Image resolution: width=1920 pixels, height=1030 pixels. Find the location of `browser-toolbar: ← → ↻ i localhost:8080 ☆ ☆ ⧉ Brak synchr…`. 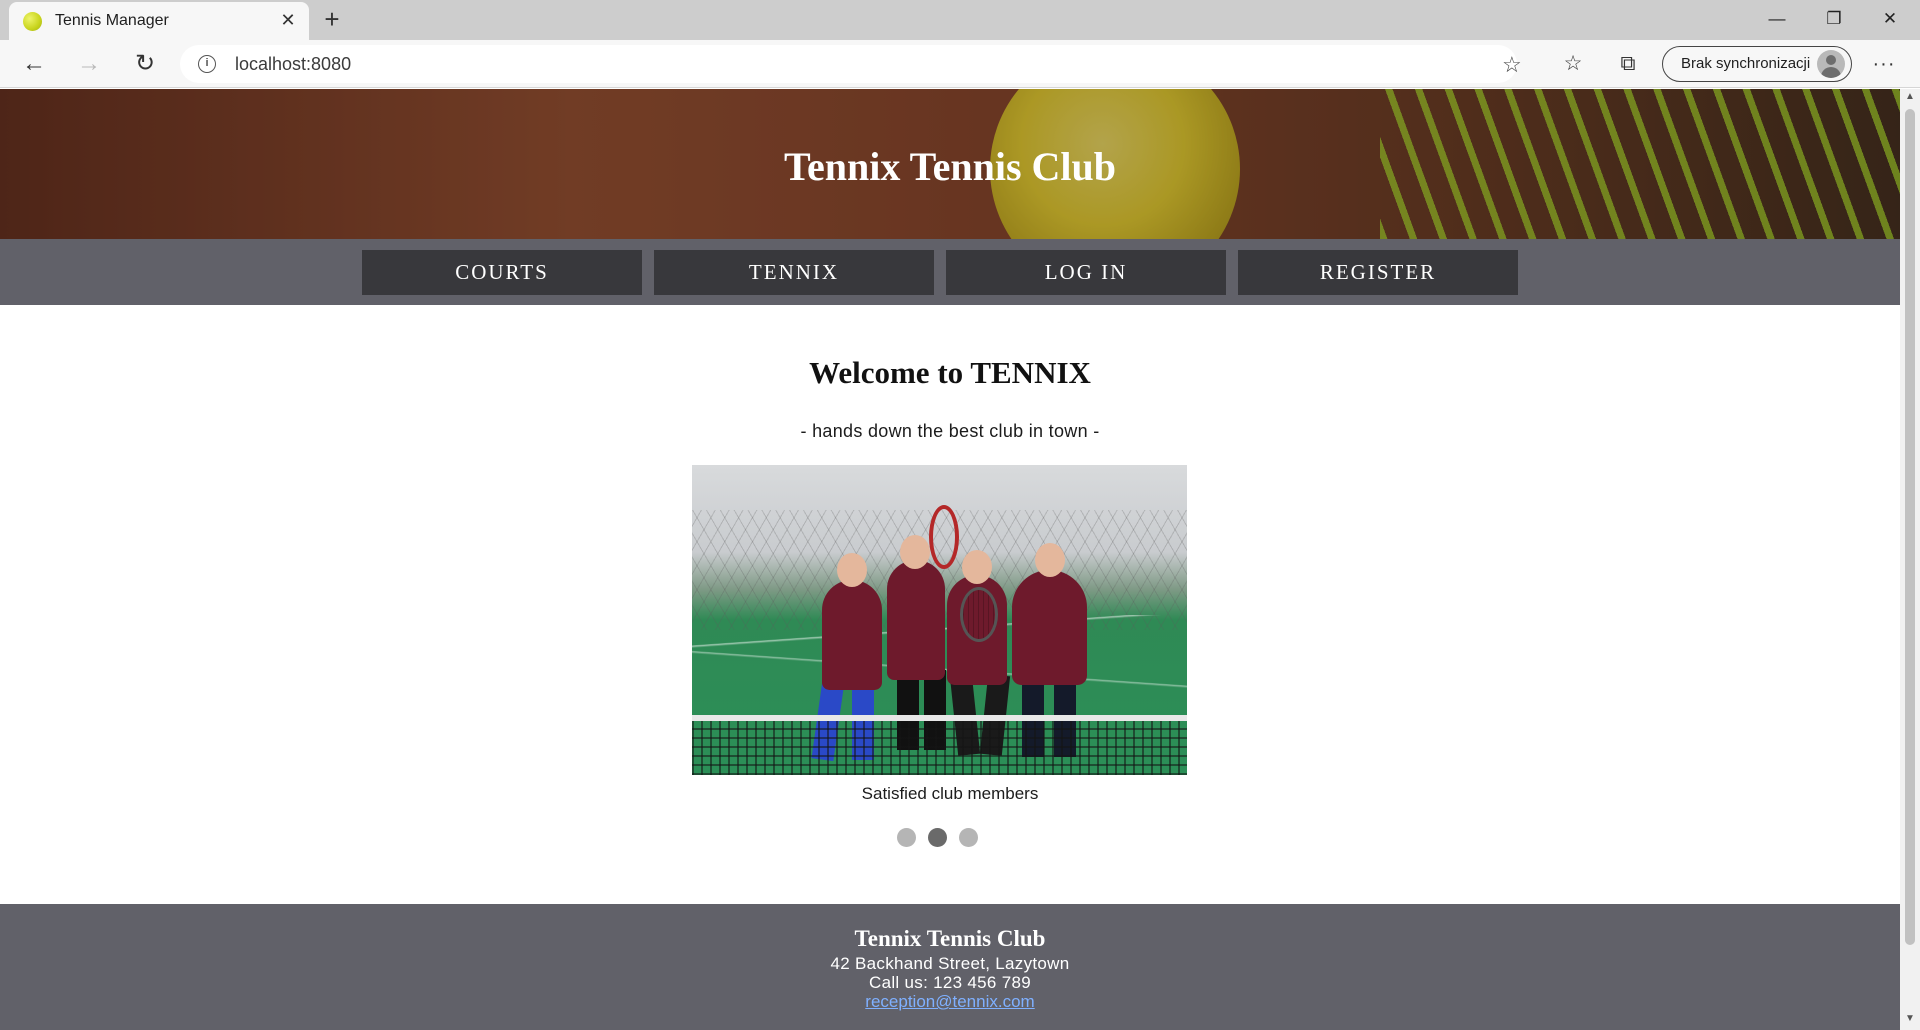

browser-toolbar: ← → ↻ i localhost:8080 ☆ ☆ ⧉ Brak synchr… is located at coordinates (960, 64).